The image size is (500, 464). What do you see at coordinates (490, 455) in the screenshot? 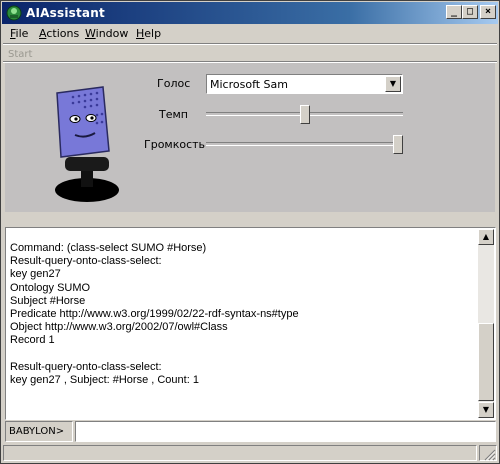
I see `resize-grip-icon` at bounding box center [490, 455].